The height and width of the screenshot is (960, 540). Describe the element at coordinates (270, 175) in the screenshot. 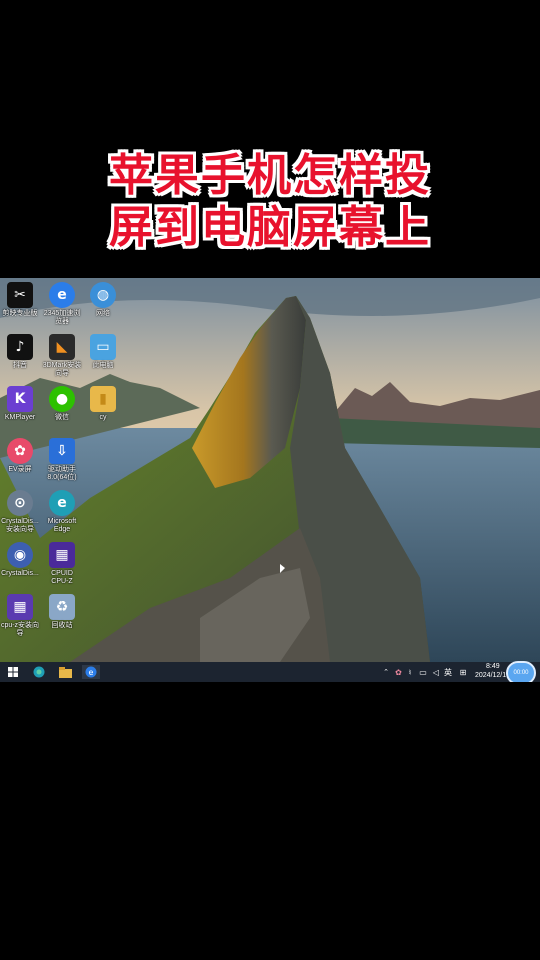

I see `title-line-1: 苹果手机怎样投` at that location.